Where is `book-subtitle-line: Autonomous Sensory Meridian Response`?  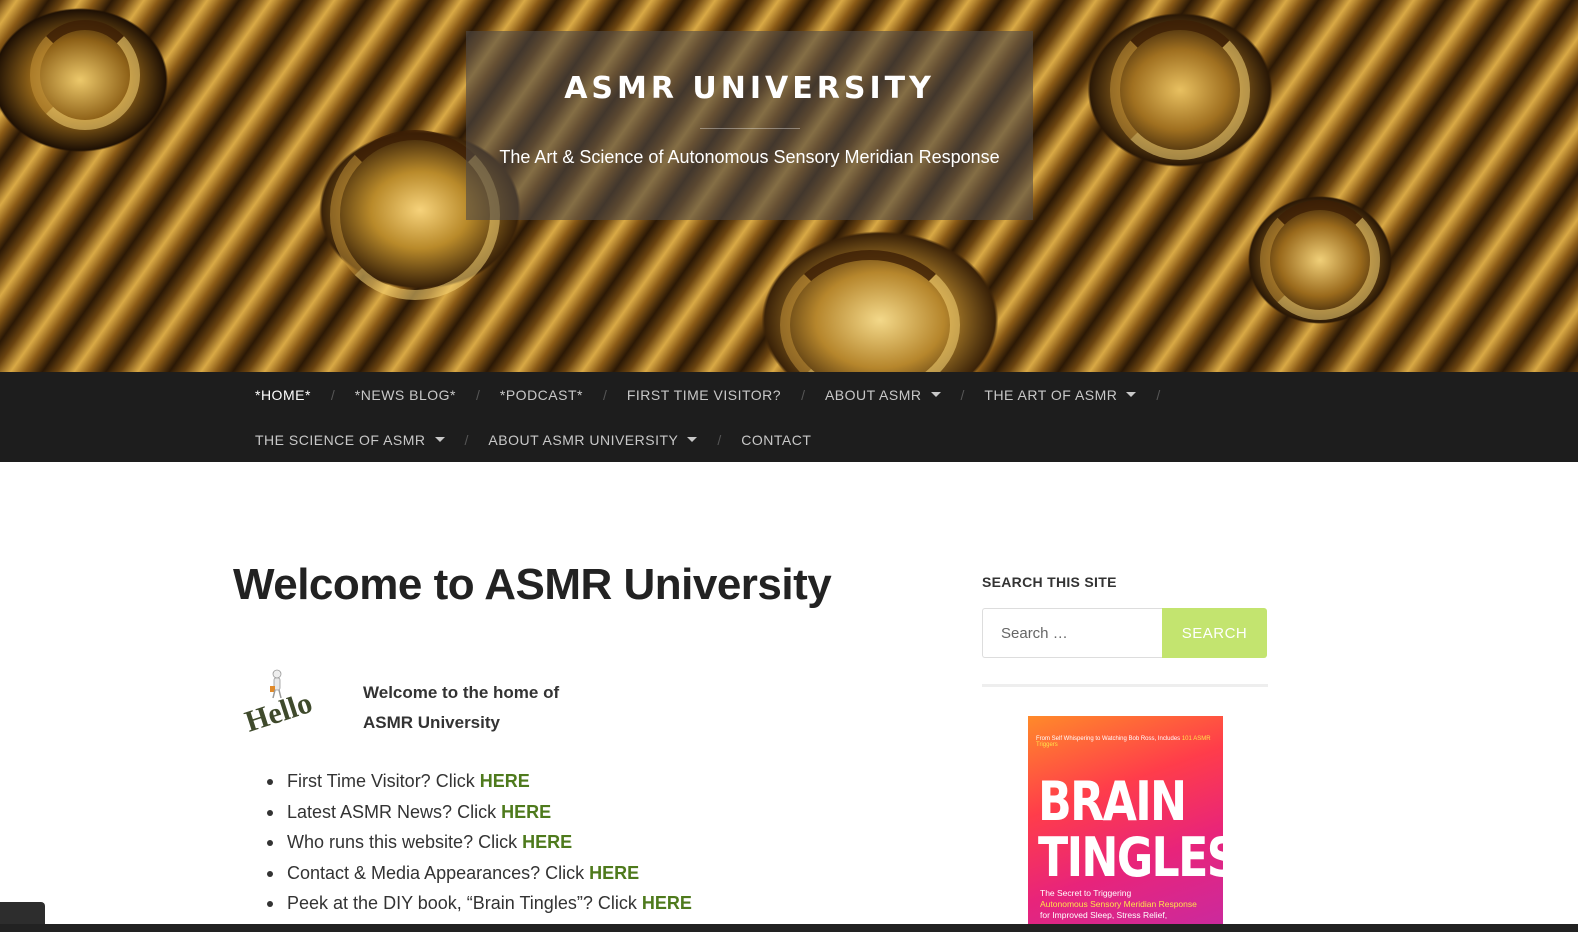 book-subtitle-line: Autonomous Sensory Meridian Response is located at coordinates (1118, 904).